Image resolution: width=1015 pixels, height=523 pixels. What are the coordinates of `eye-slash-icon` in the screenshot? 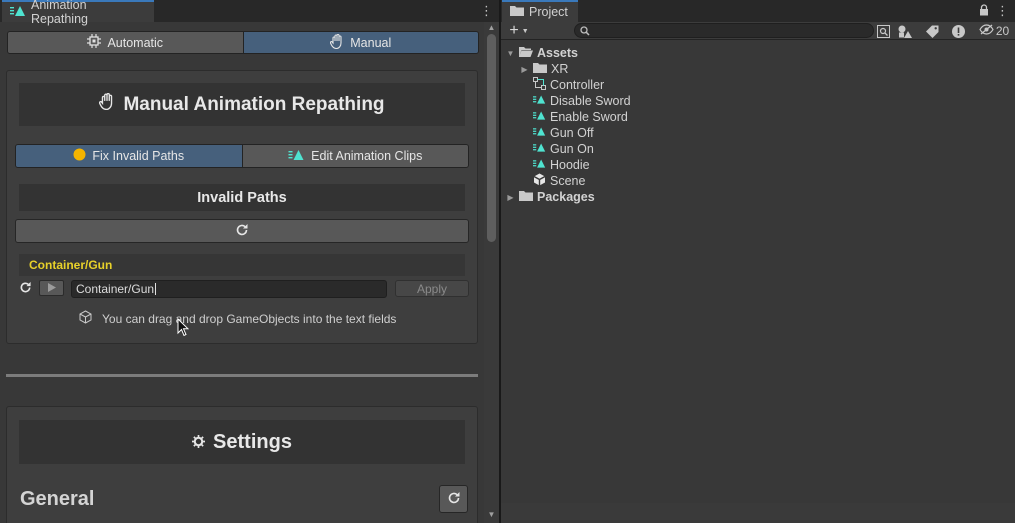 It's located at (986, 31).